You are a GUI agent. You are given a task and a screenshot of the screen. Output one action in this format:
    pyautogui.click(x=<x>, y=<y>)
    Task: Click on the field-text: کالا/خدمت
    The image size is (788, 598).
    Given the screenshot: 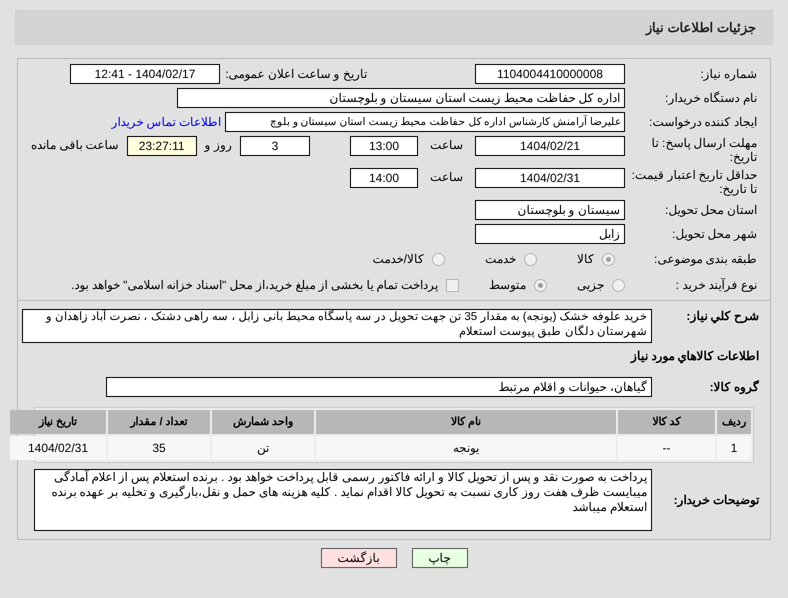 What is the action you would take?
    pyautogui.click(x=398, y=259)
    